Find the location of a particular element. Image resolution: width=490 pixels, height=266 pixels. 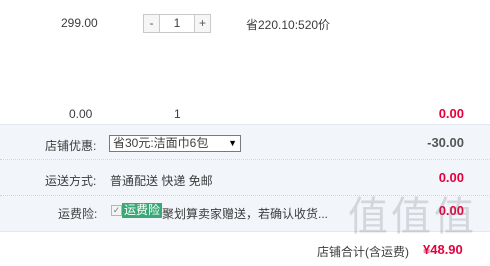

quantity-decrease-button: - is located at coordinates (151, 23).